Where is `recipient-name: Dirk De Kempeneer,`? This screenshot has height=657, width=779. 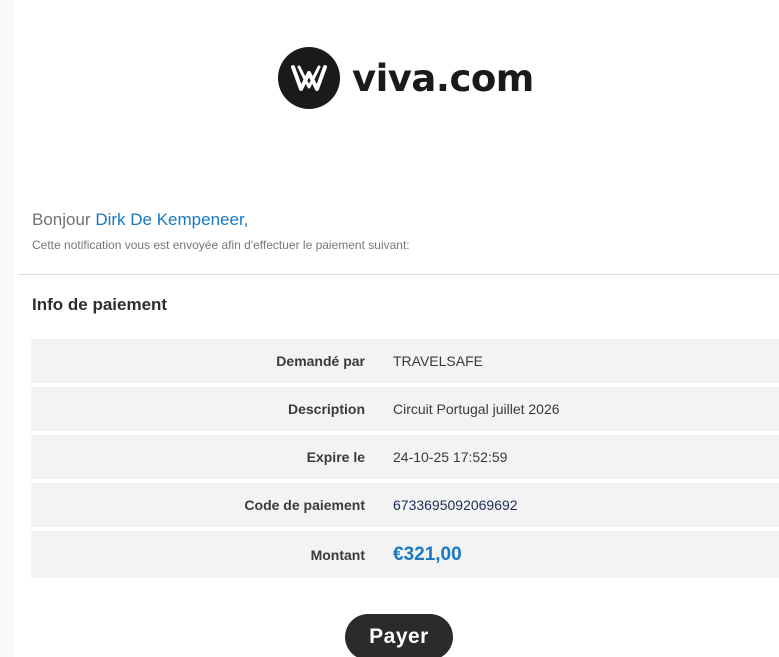
recipient-name: Dirk De Kempeneer, is located at coordinates (172, 219).